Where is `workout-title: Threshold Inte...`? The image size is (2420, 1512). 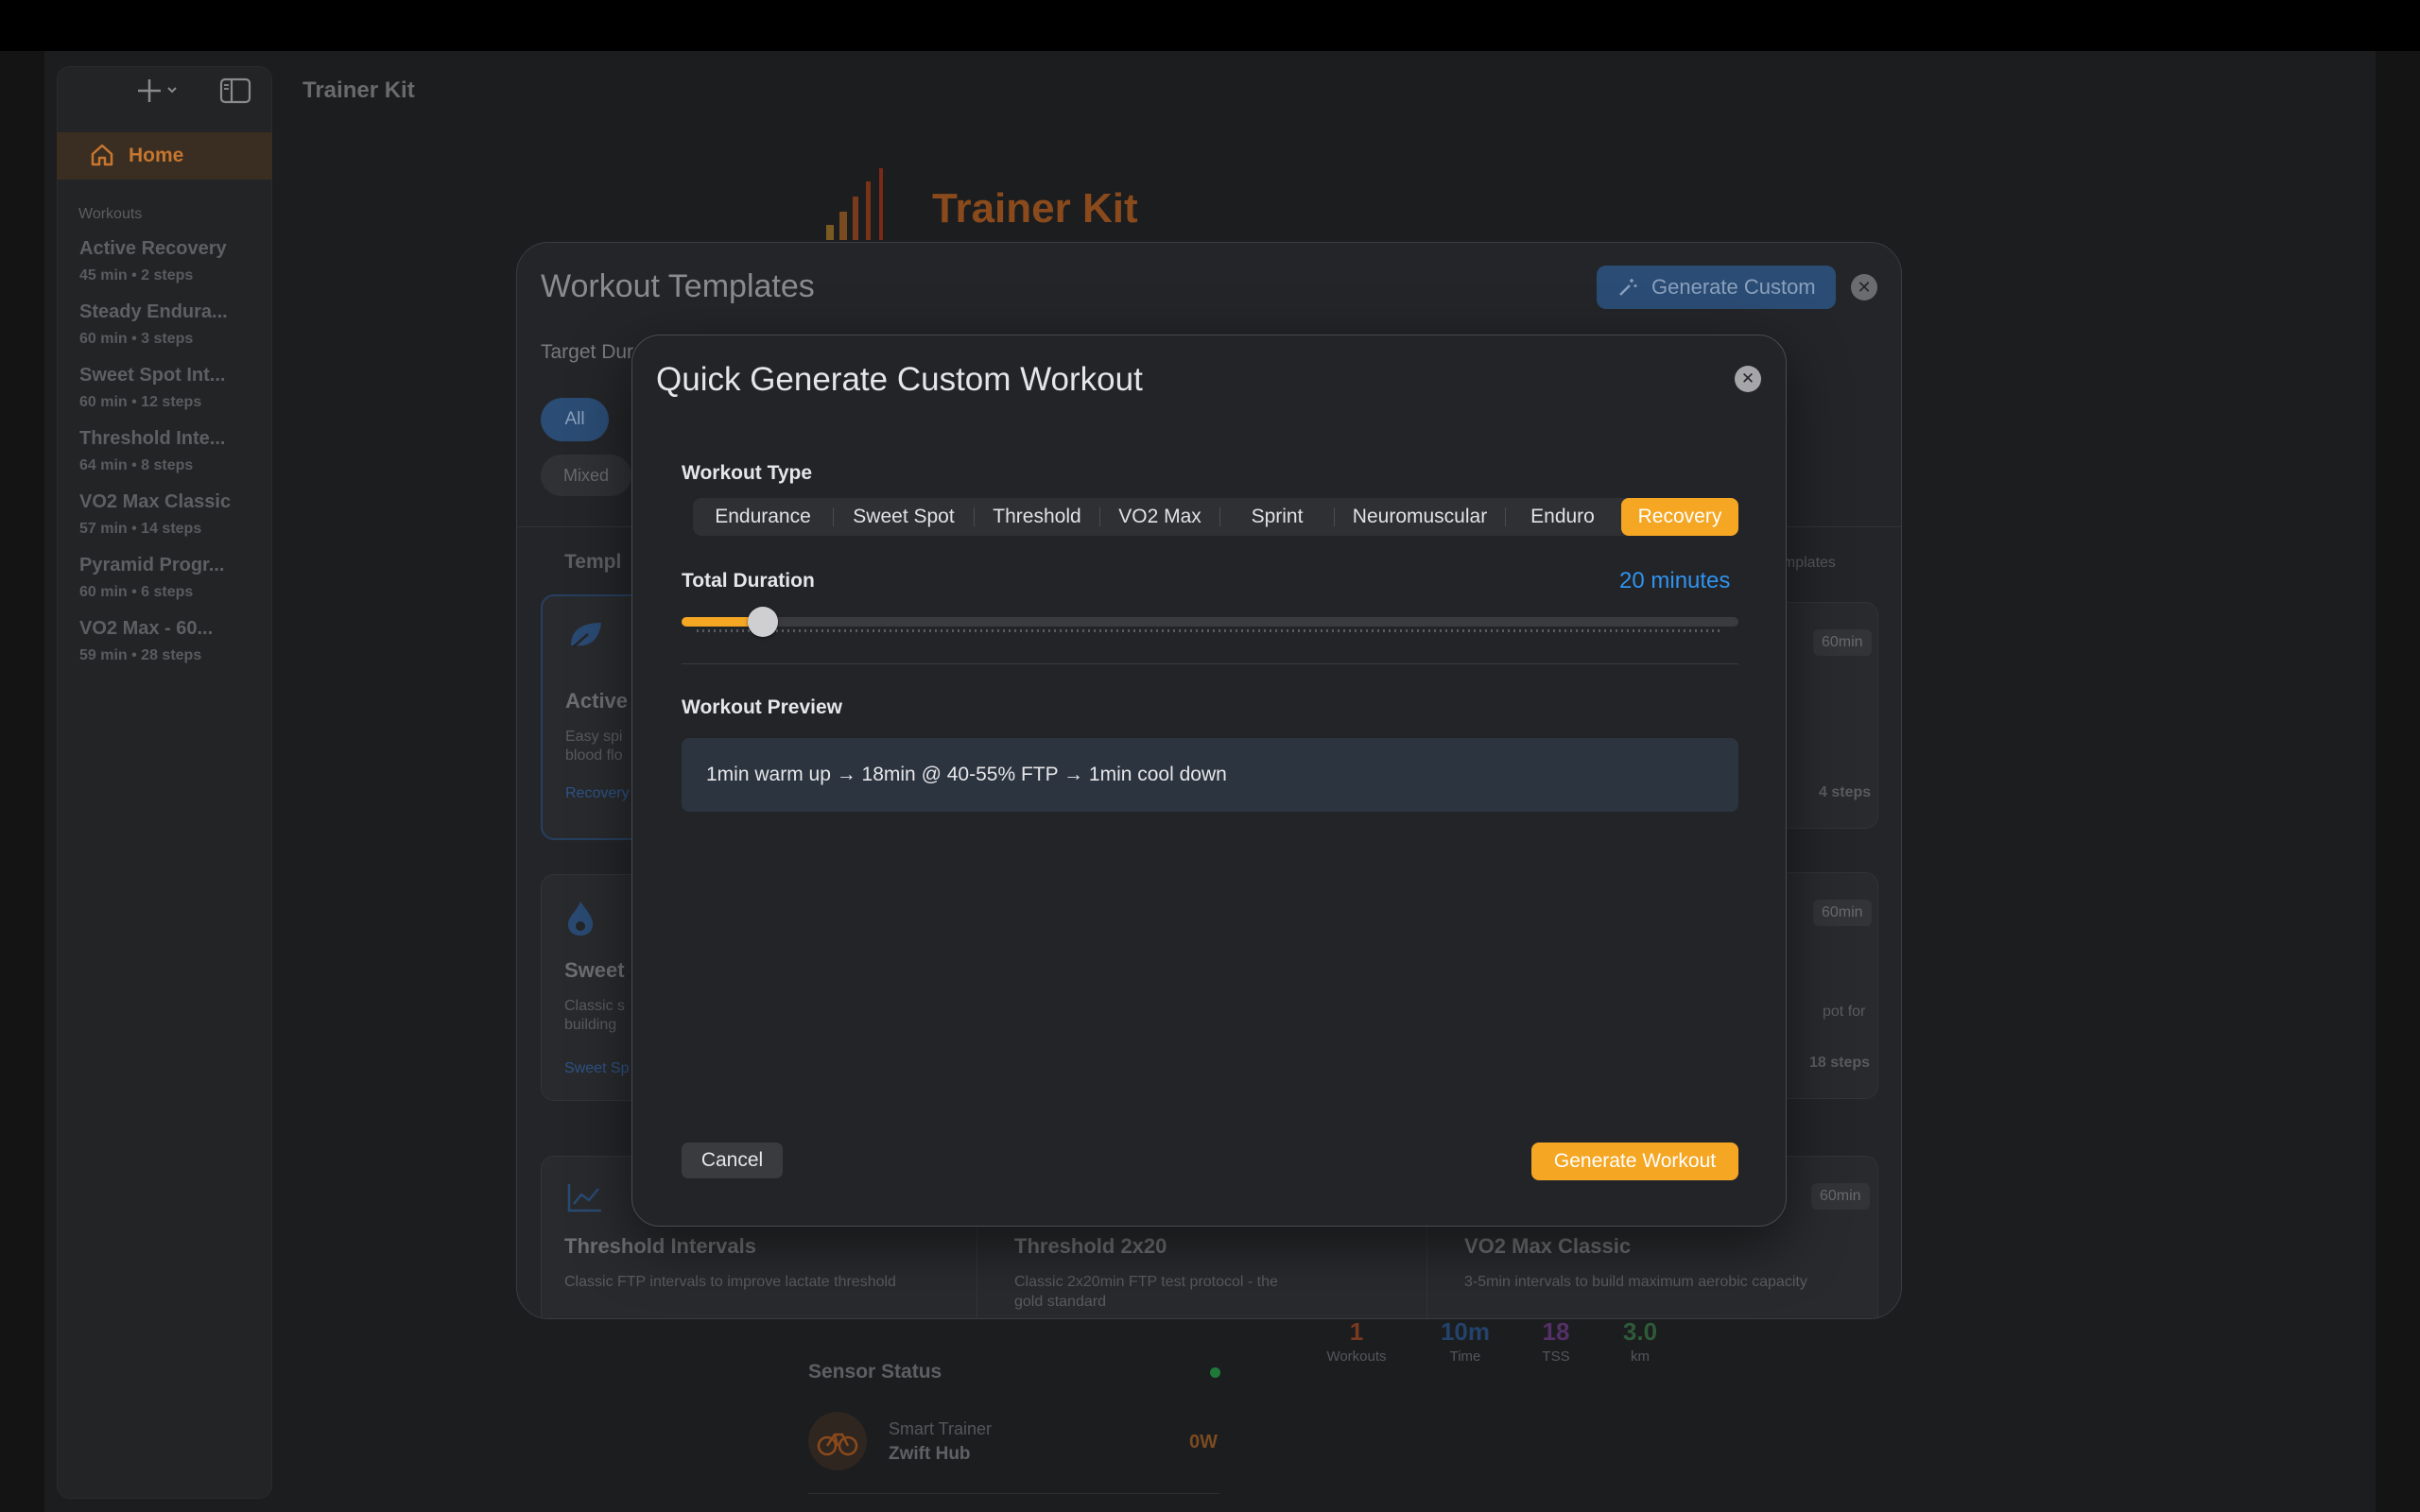 workout-title: Threshold Inte... is located at coordinates (153, 438).